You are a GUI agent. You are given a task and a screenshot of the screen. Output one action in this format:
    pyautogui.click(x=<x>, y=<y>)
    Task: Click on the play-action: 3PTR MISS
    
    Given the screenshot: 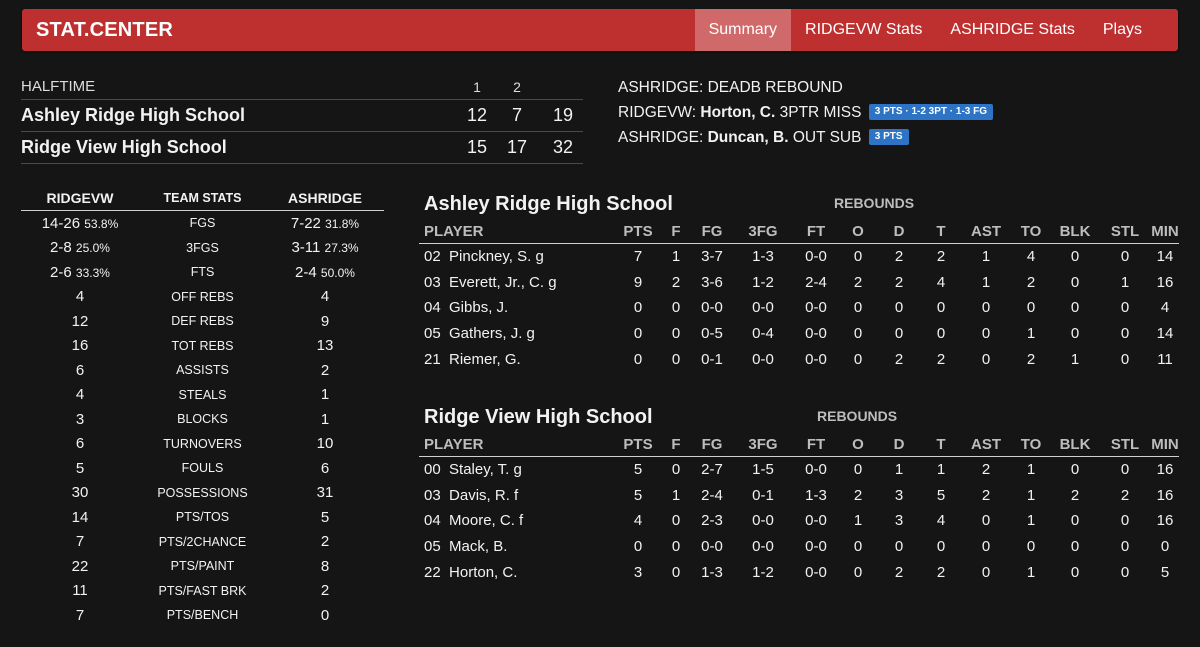 What is the action you would take?
    pyautogui.click(x=820, y=112)
    